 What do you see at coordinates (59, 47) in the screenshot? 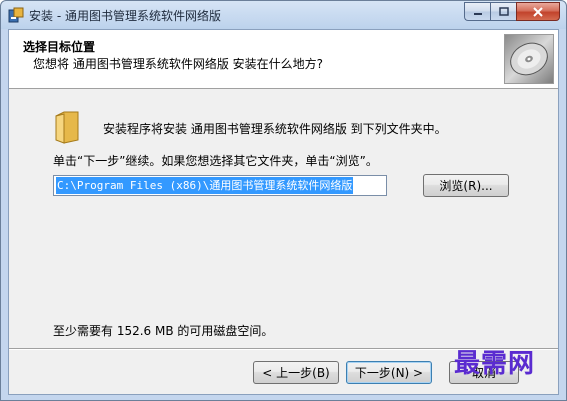
I see `page-title: 选择目标位置` at bounding box center [59, 47].